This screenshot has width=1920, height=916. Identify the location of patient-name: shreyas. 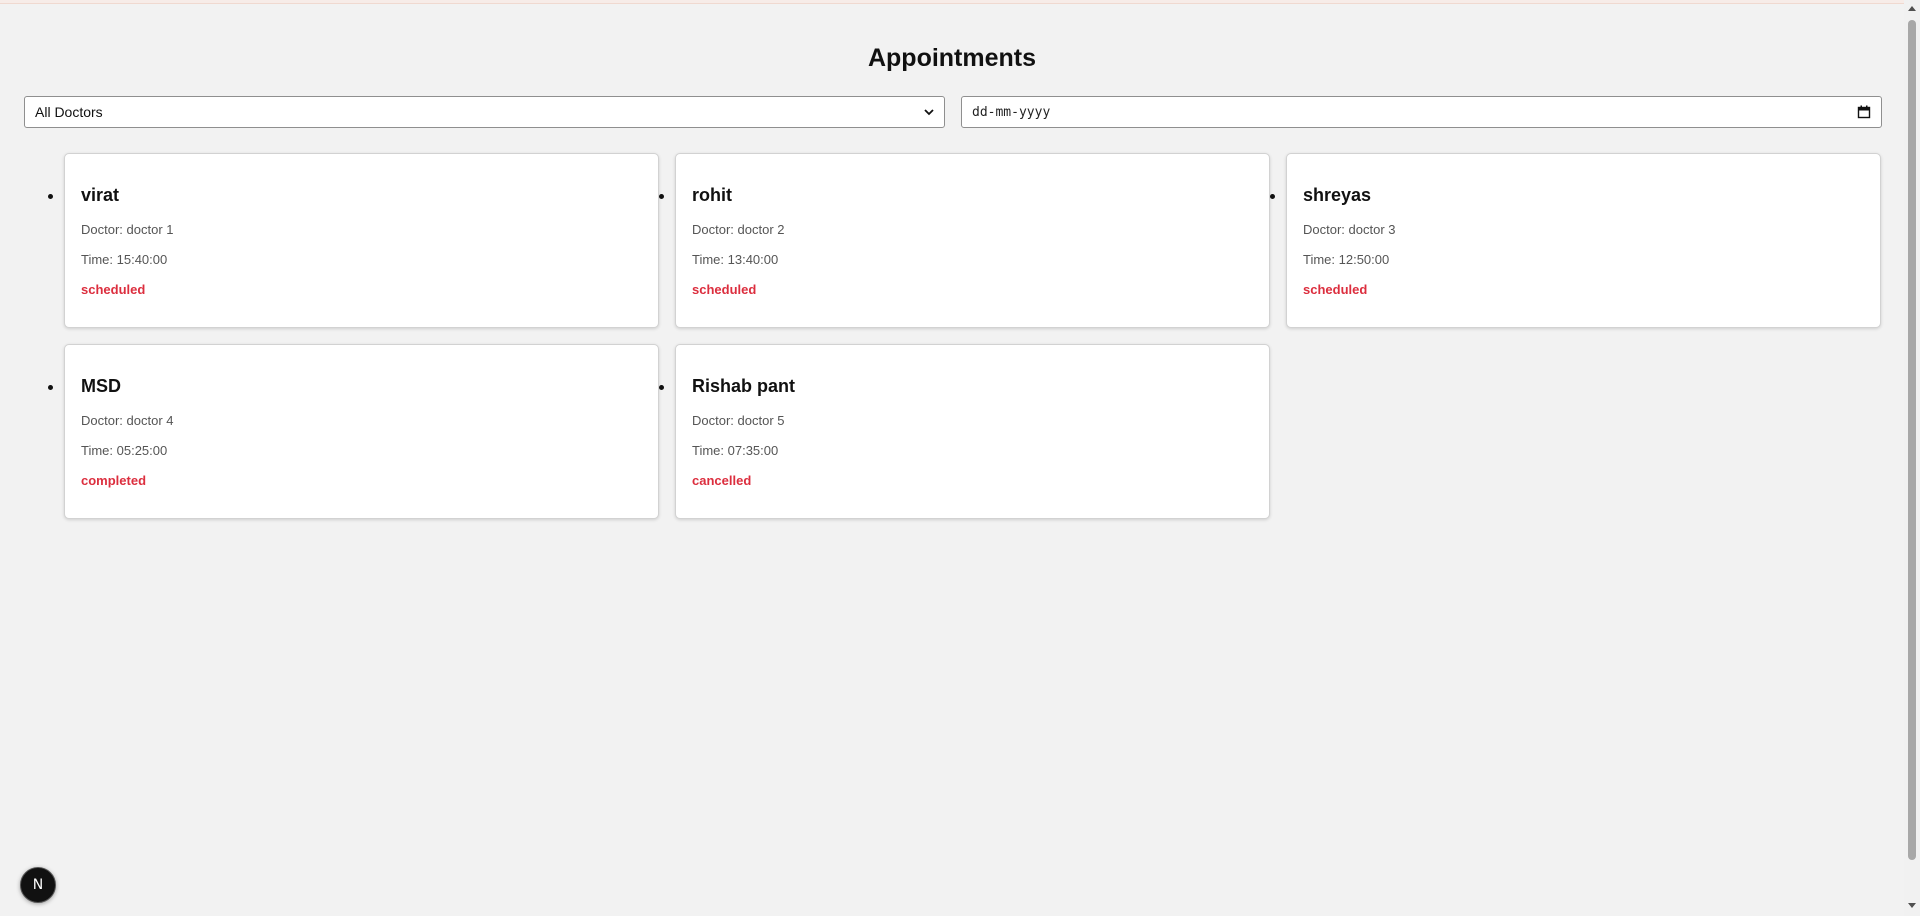
(1337, 195).